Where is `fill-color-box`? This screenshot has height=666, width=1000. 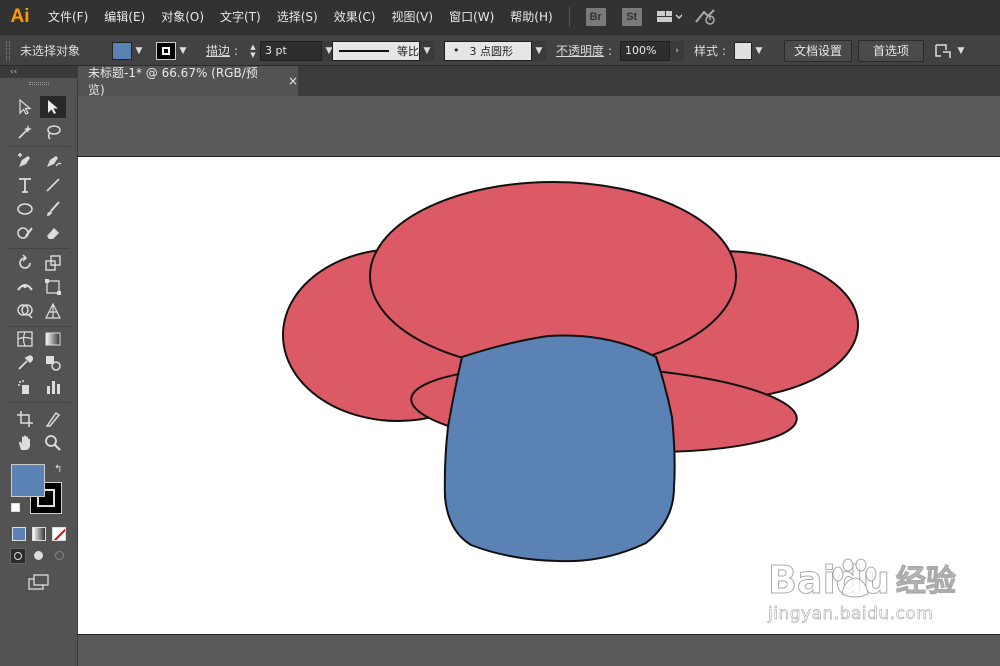
fill-color-box is located at coordinates (28, 480).